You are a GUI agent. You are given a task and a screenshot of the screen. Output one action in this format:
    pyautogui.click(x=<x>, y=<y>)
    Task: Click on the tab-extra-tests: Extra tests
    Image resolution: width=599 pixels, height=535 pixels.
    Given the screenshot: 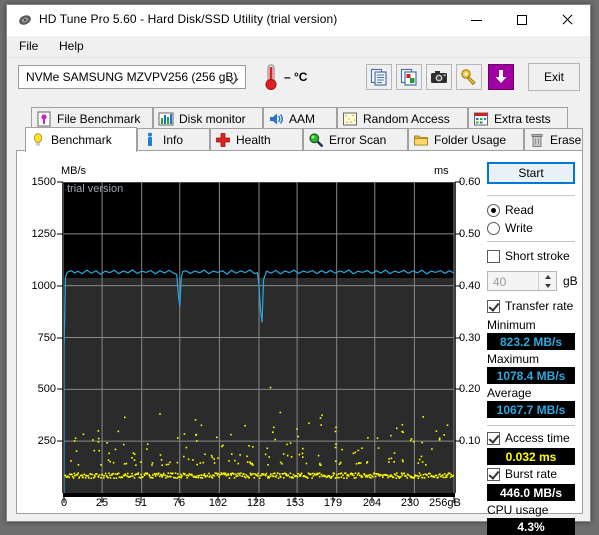 What is the action you would take?
    pyautogui.click(x=518, y=118)
    